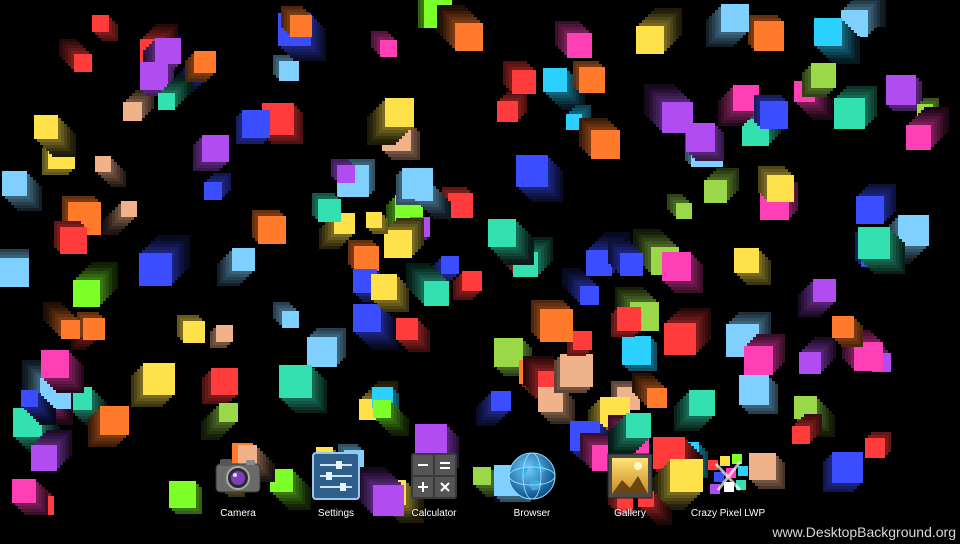 This screenshot has width=960, height=544. Describe the element at coordinates (864, 532) in the screenshot. I see `watermark-text: www.DesktopBackground.org` at that location.